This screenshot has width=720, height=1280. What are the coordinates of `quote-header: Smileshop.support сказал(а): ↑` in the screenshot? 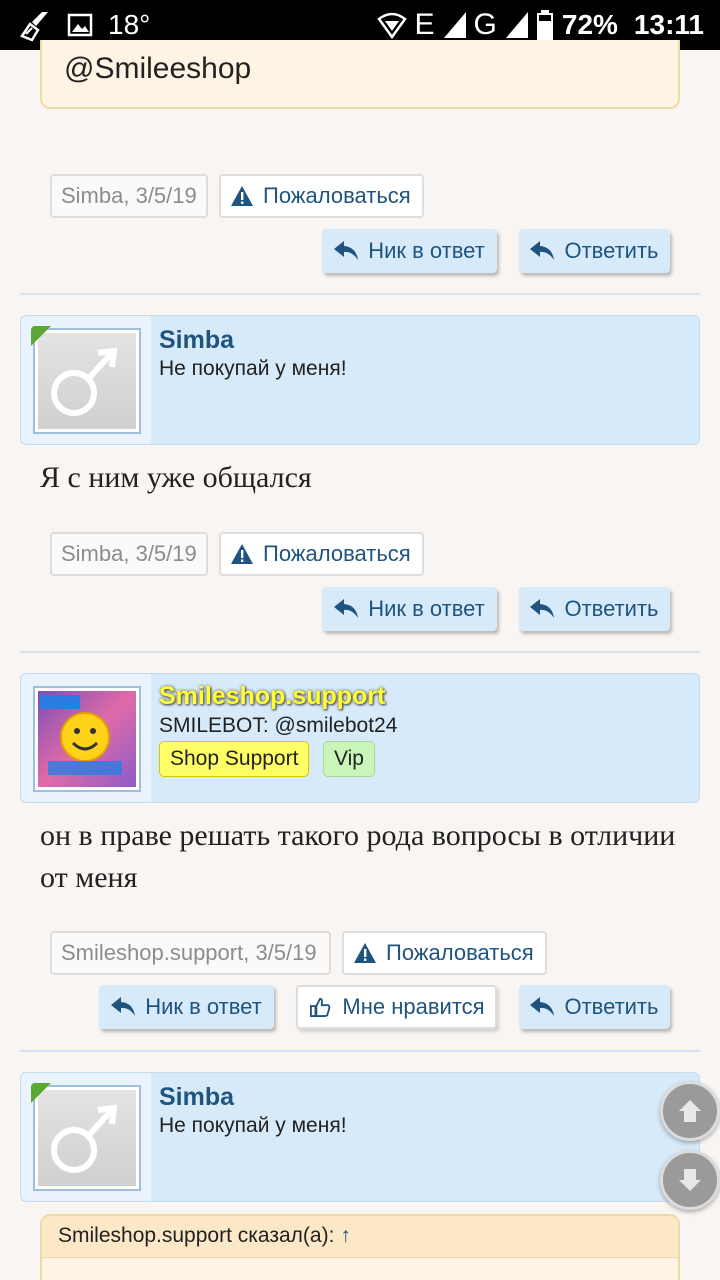 It's located at (360, 1237).